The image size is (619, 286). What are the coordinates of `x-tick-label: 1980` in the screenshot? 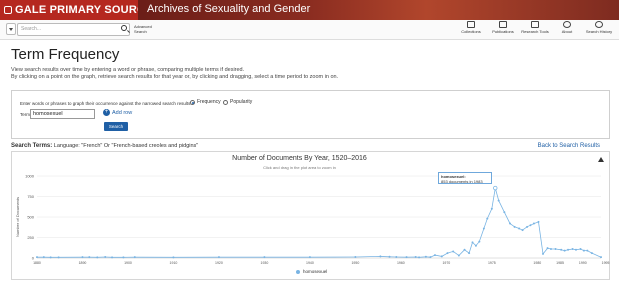 It's located at (537, 263).